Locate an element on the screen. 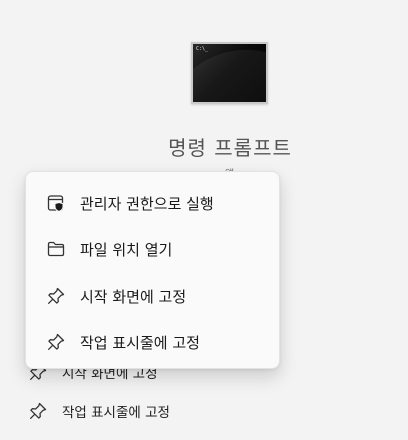 This screenshot has height=440, width=408. menu-item-open-file-location: 파일 위치 열기 is located at coordinates (152, 249).